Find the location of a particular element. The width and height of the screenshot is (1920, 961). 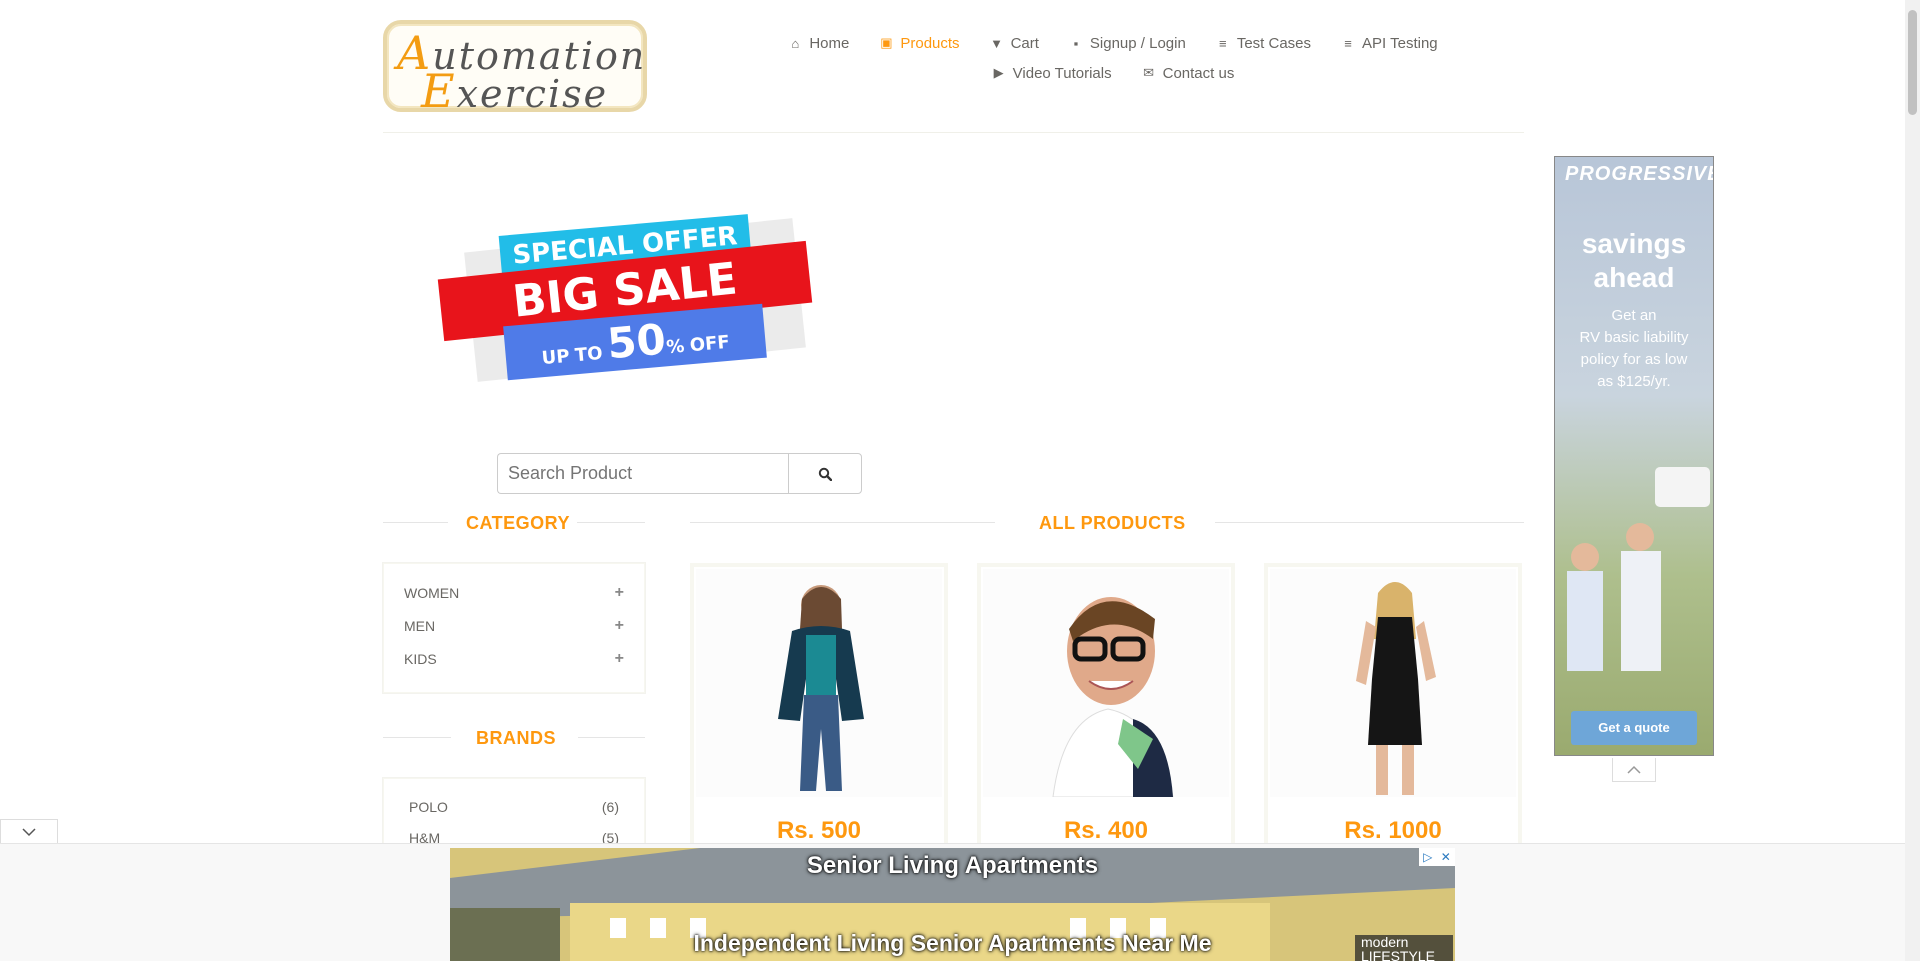

all-products-heading: ALL PRODUCTS is located at coordinates (1107, 523).